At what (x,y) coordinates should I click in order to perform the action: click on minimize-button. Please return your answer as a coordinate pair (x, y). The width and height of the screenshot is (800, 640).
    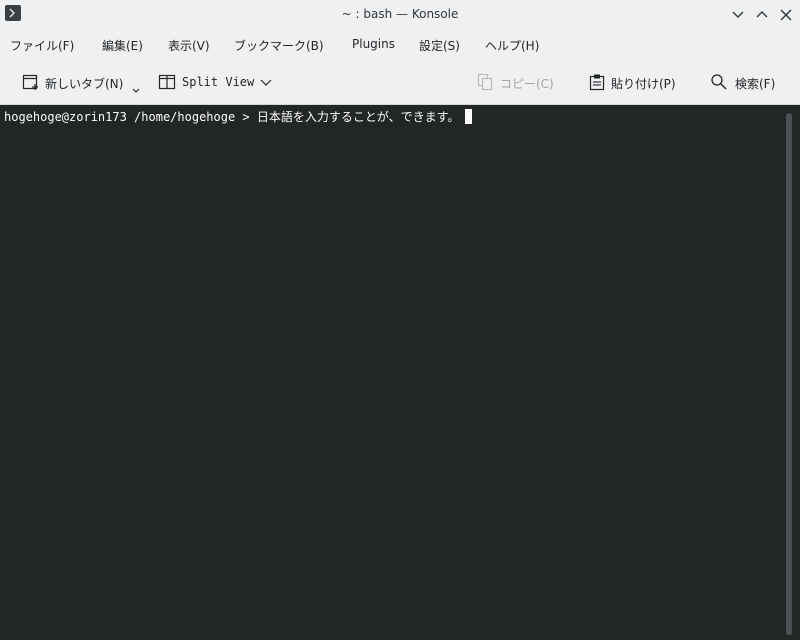
    Looking at the image, I should click on (738, 15).